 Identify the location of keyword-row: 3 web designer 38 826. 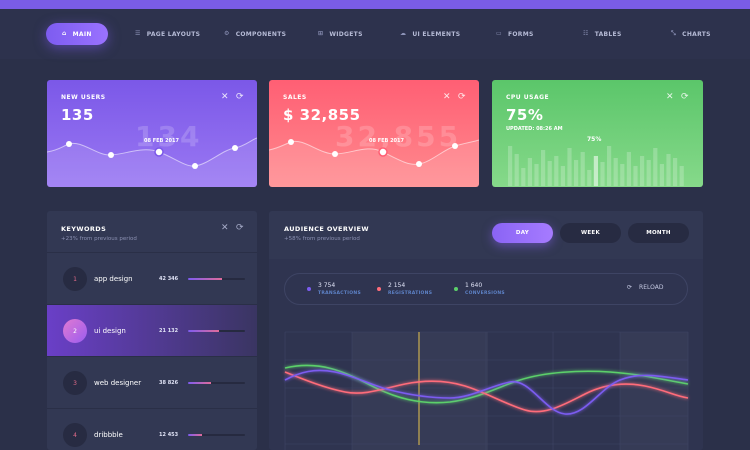
(152, 382).